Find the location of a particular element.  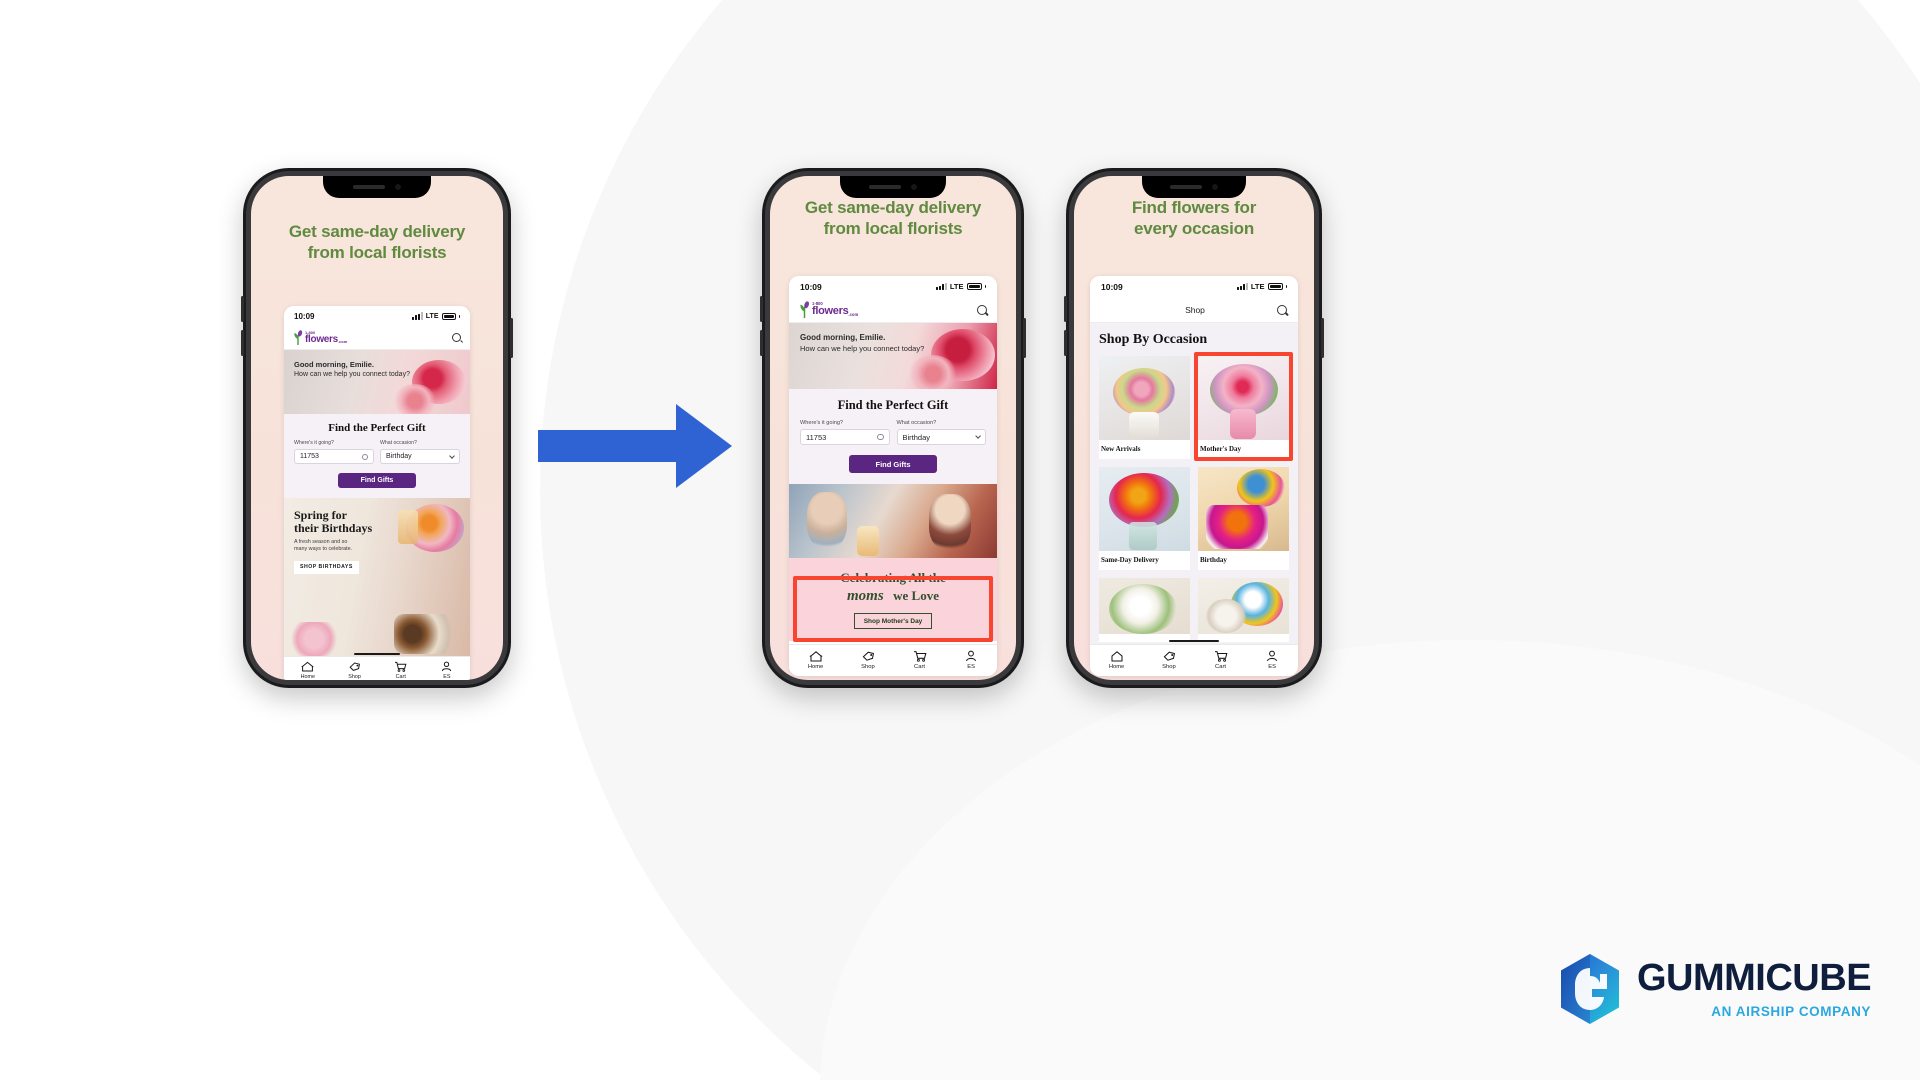

occasion-card: Same-Day Delivery is located at coordinates (1144, 518).